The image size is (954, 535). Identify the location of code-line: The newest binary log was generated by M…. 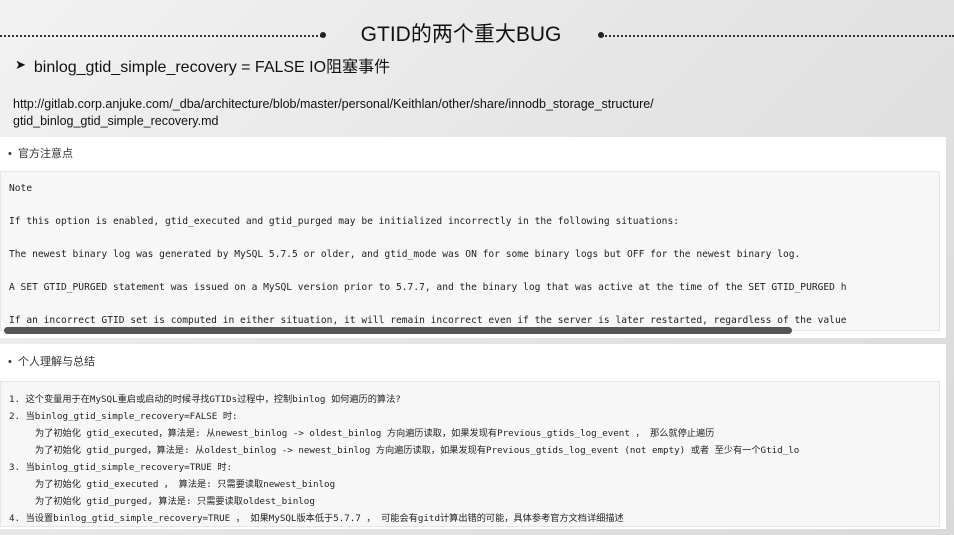
(405, 254).